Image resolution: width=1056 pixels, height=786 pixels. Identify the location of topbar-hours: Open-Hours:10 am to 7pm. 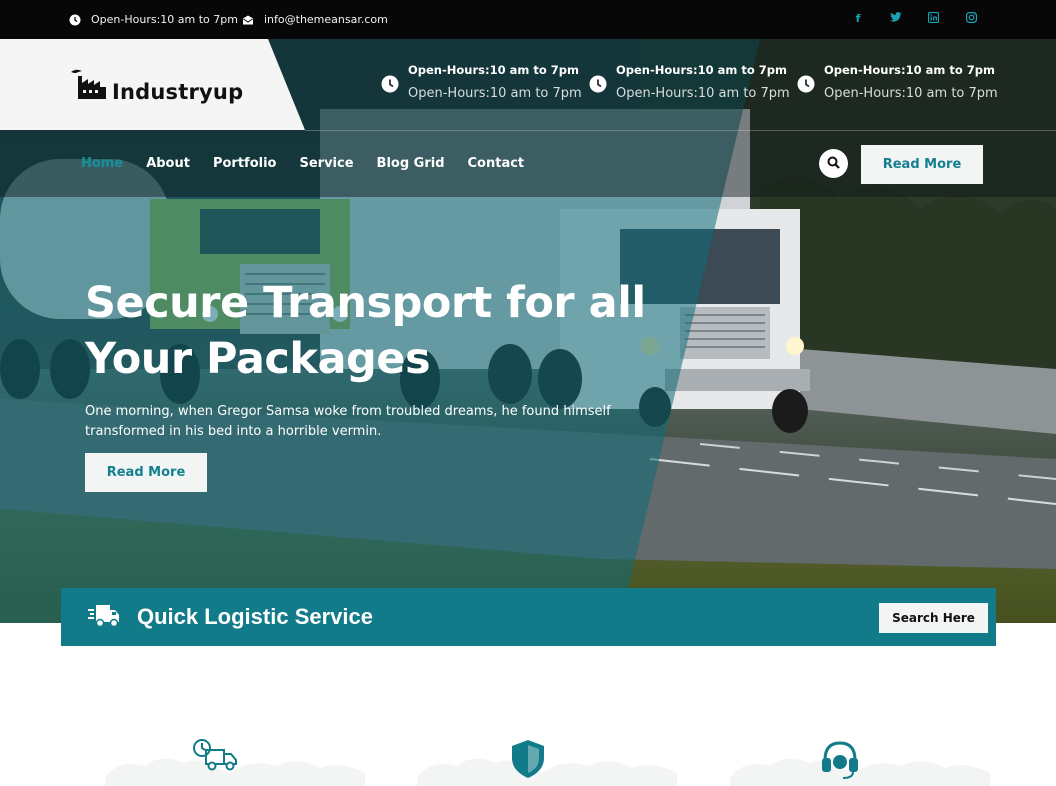
(153, 19).